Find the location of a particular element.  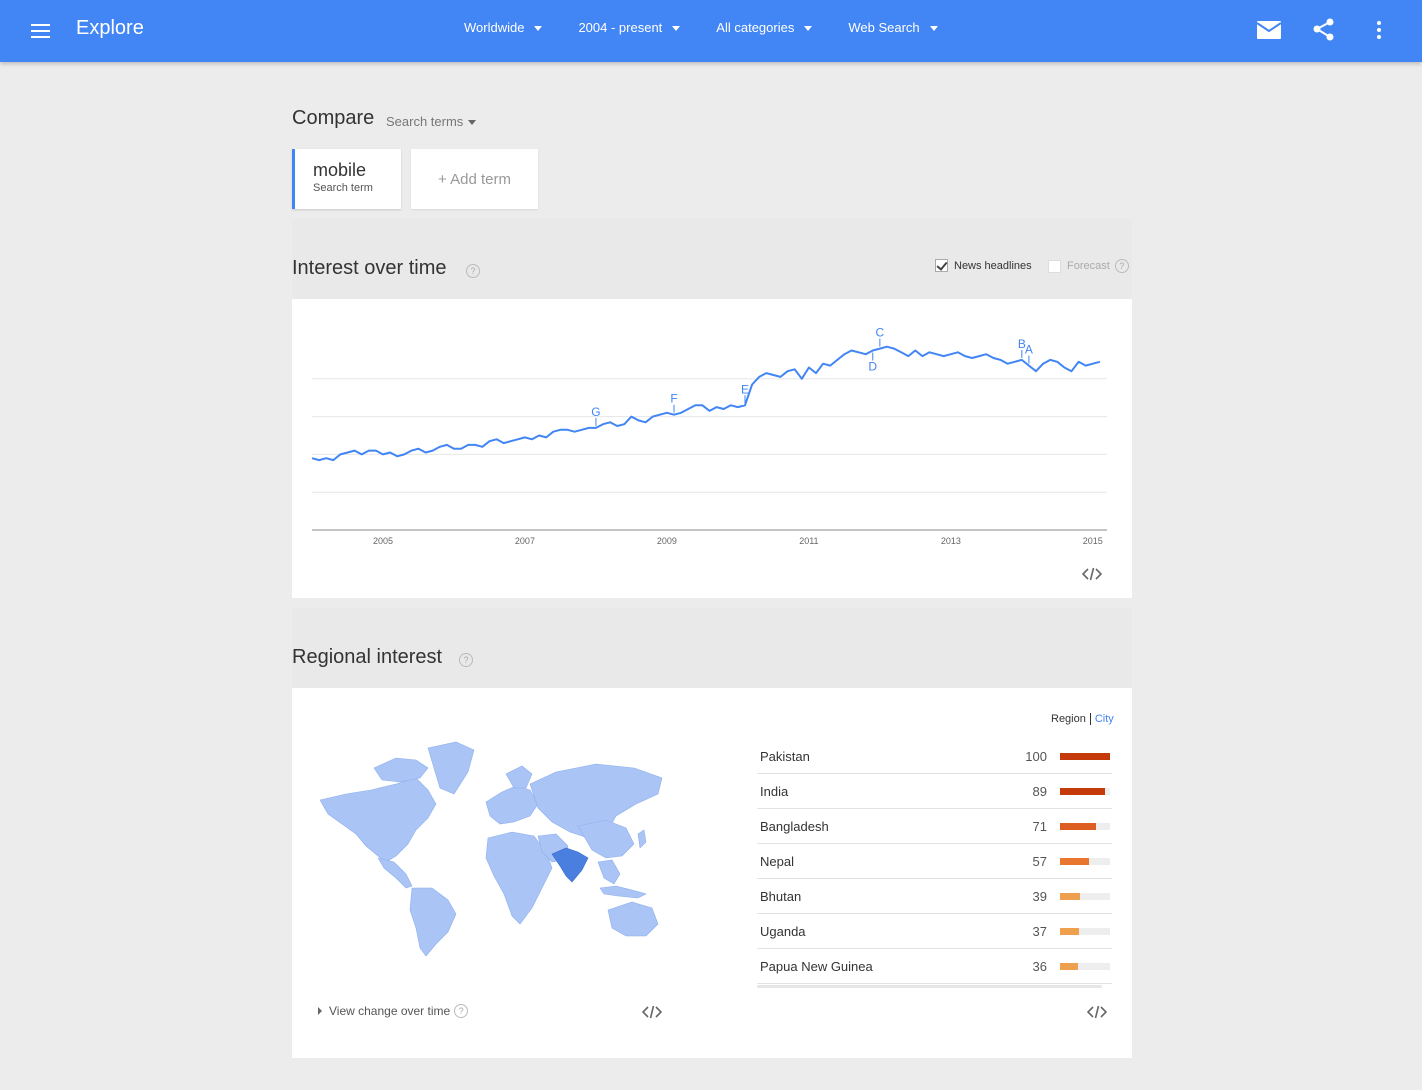

chart-annotation-label: A is located at coordinates (1029, 350).